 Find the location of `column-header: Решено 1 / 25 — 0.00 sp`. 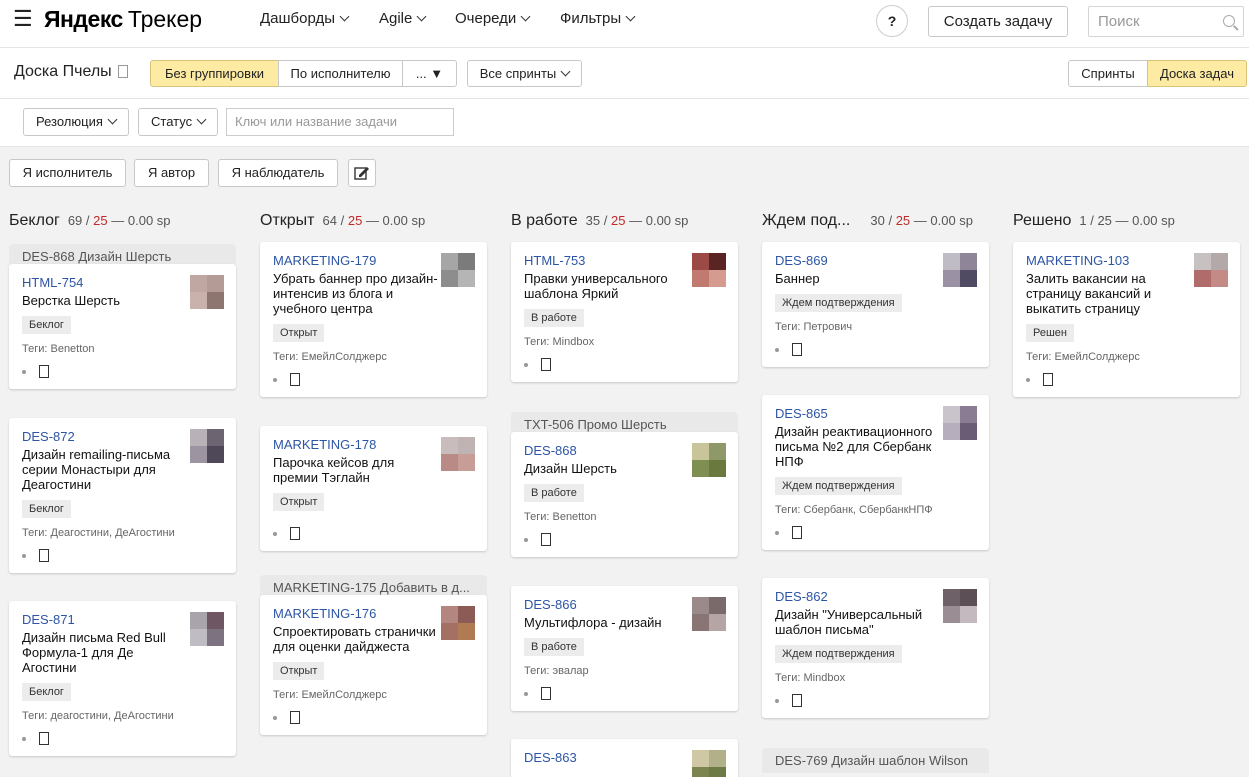

column-header: Решено 1 / 25 — 0.00 sp is located at coordinates (1126, 221).